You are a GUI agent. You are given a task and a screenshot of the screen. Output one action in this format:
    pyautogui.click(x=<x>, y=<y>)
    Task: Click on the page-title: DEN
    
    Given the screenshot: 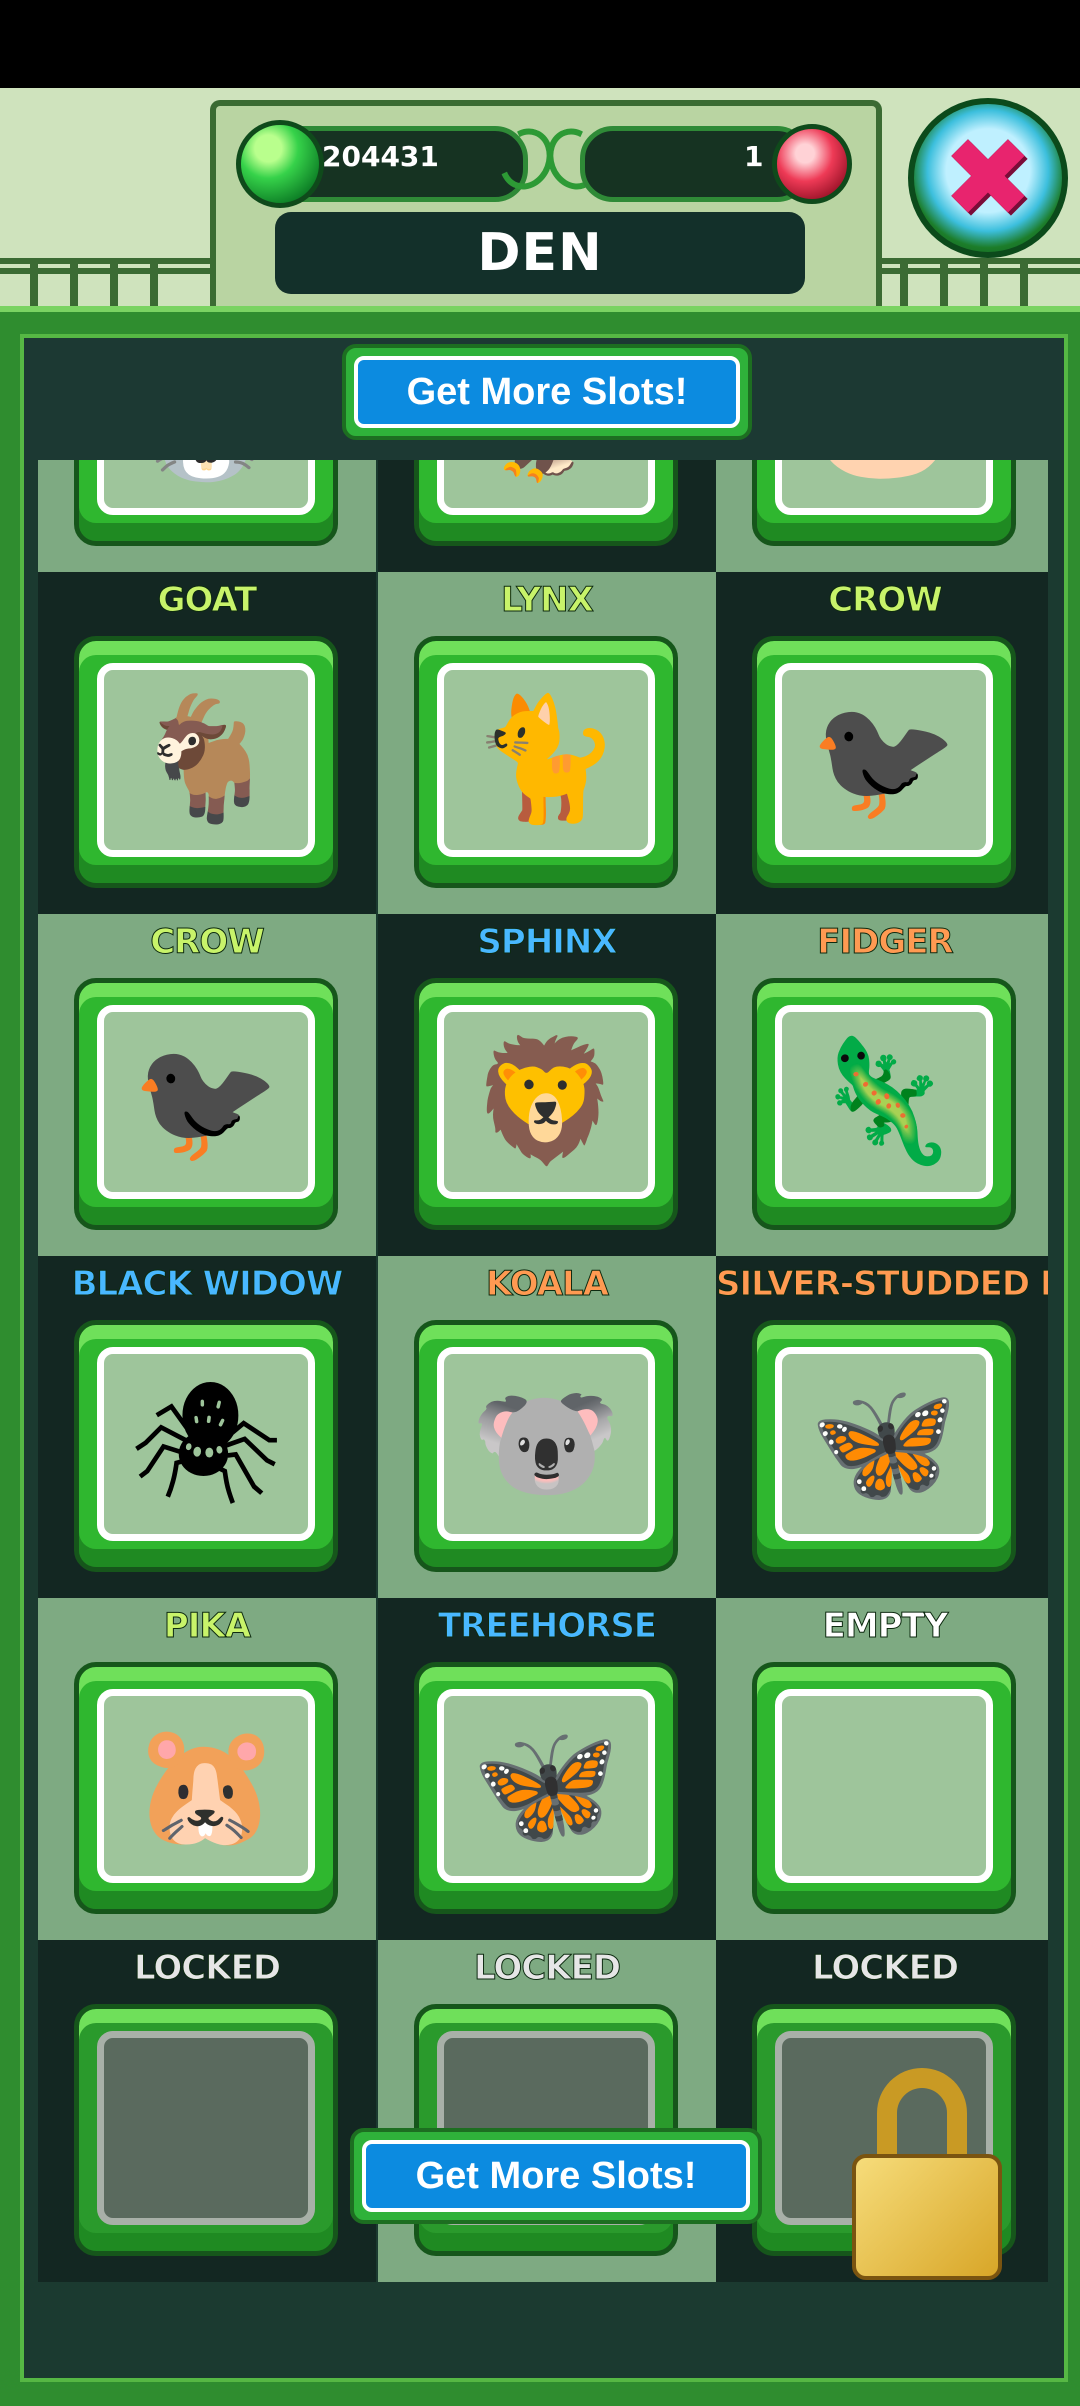 What is the action you would take?
    pyautogui.click(x=540, y=253)
    